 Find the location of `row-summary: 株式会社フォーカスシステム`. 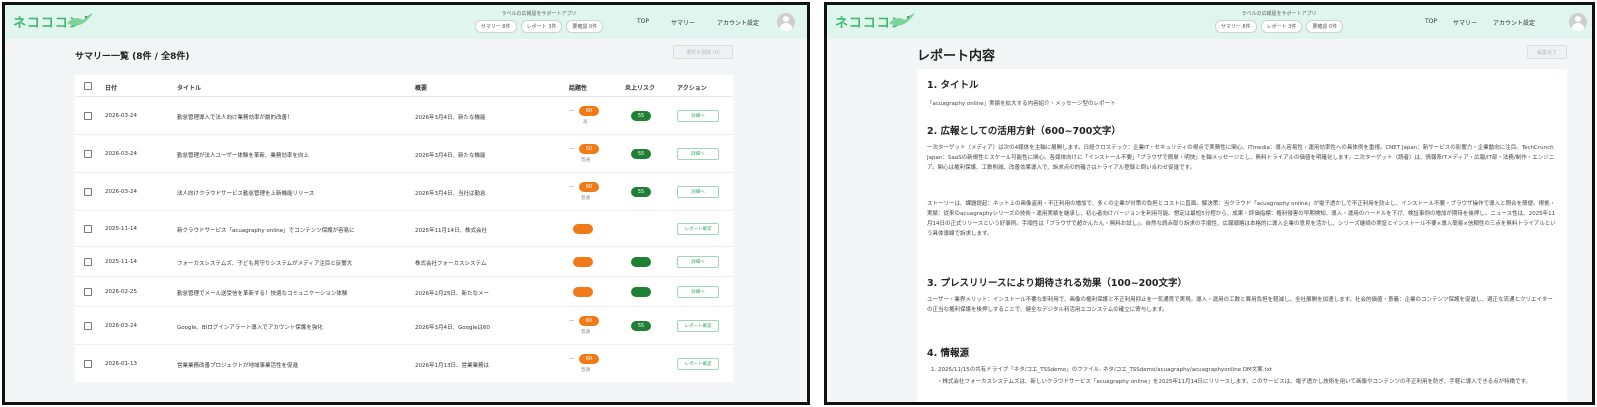

row-summary: 株式会社フォーカスシステム is located at coordinates (451, 264).